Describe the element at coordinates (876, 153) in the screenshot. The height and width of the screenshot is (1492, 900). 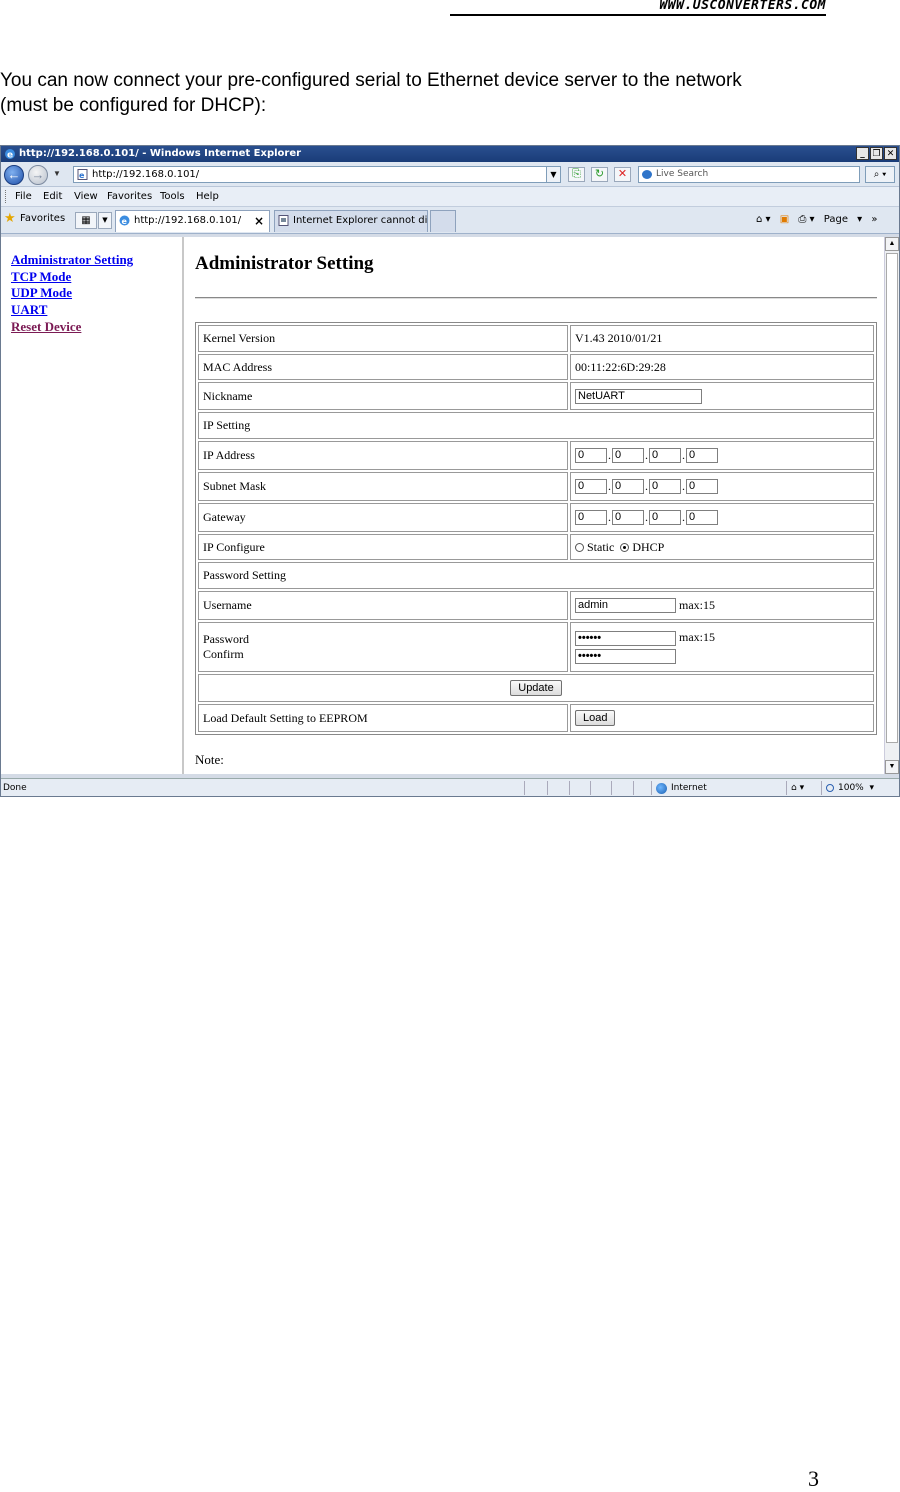
I see `restore-button: ❐` at that location.